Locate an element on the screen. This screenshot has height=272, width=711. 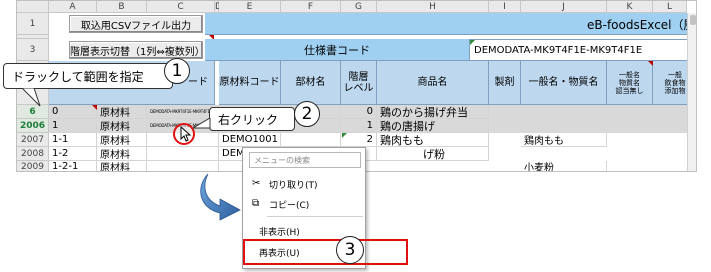
header-material-code: 原材料コード is located at coordinates (250, 83).